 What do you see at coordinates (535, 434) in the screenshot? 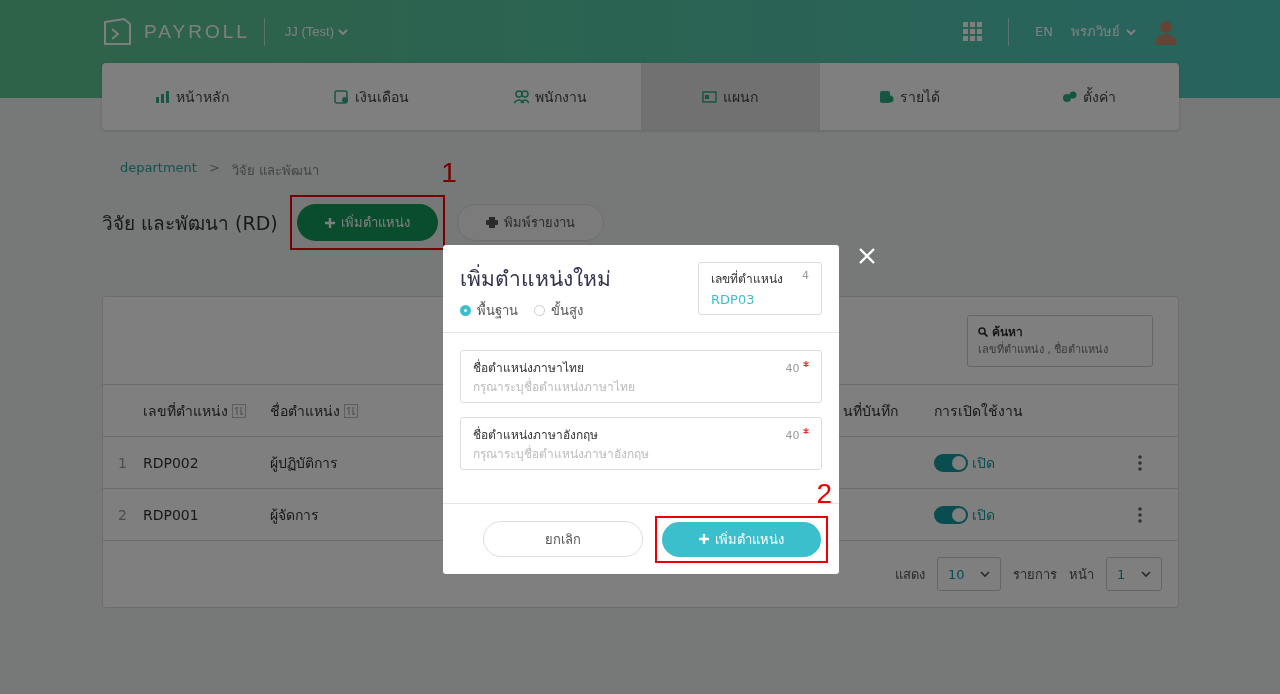
I see `field-label: ชื่อตำแหน่งภาษาอังกฤษ` at bounding box center [535, 434].